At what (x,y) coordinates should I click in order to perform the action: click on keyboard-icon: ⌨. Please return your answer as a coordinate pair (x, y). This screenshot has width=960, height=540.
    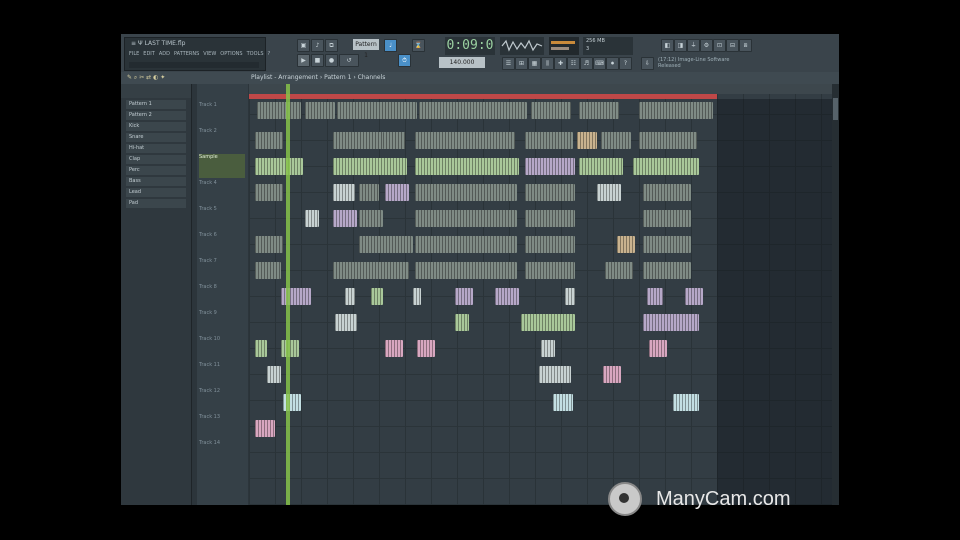
    Looking at the image, I should click on (599, 63).